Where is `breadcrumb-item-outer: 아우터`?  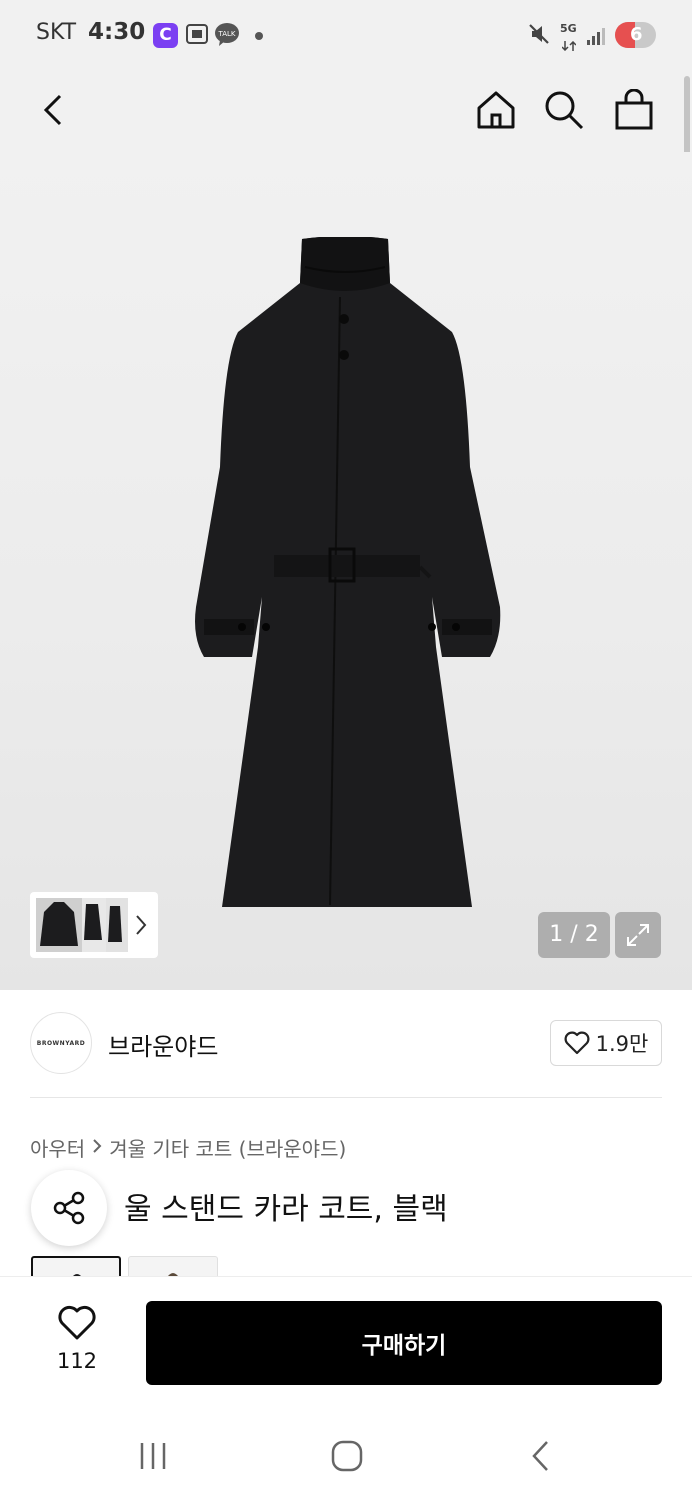
breadcrumb-item-outer: 아우터 is located at coordinates (57, 1147).